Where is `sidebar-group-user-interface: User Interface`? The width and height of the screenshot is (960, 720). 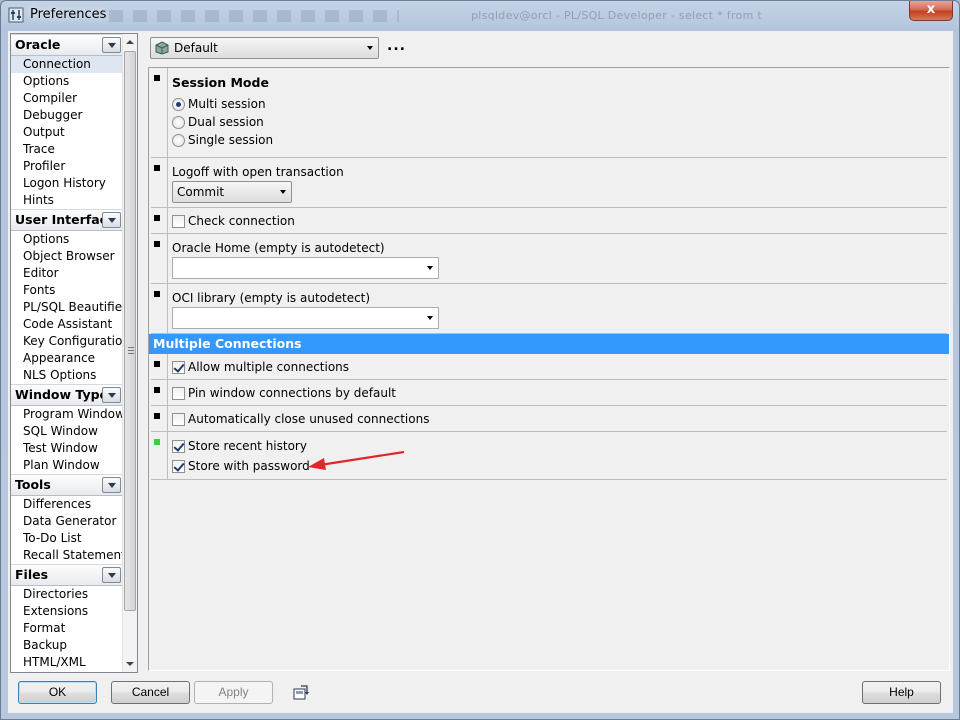
sidebar-group-user-interface: User Interface is located at coordinates (67, 220).